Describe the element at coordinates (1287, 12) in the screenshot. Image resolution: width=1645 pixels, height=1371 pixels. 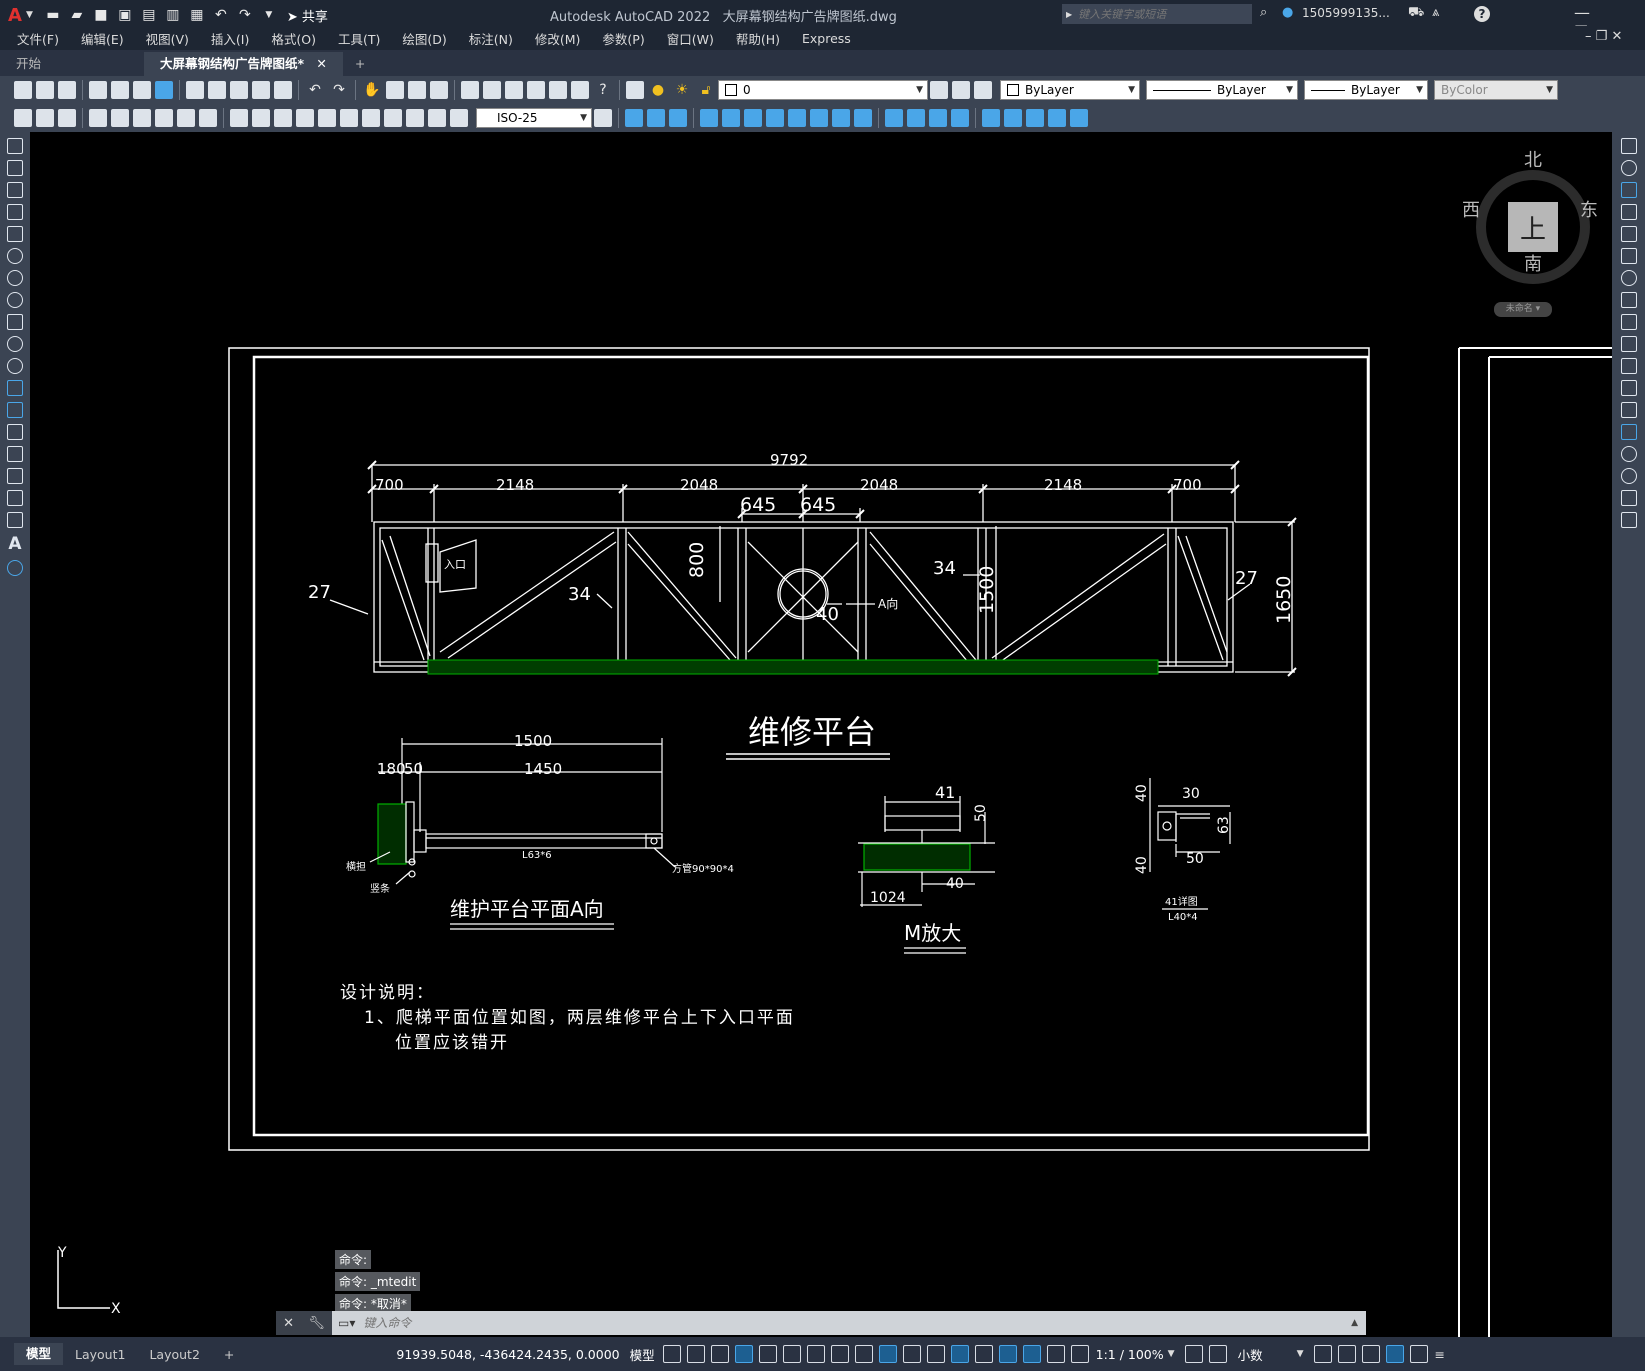
I see `user-icon: ●` at that location.